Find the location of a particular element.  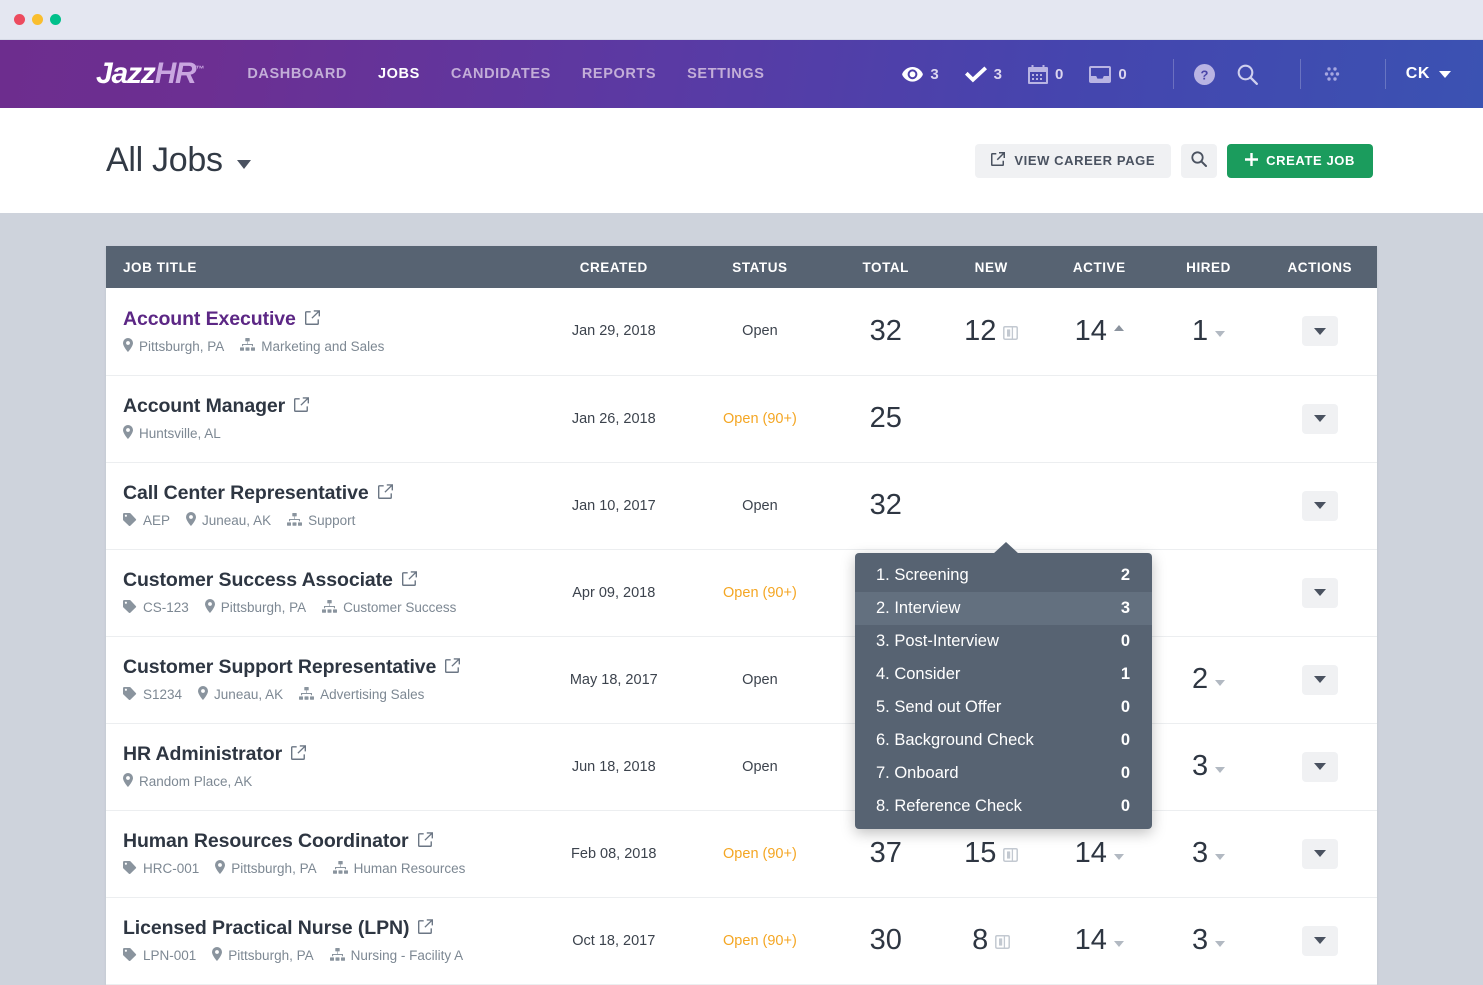

job-title-link: Licensed Practical Nurse (LPN) is located at coordinates (278, 928).